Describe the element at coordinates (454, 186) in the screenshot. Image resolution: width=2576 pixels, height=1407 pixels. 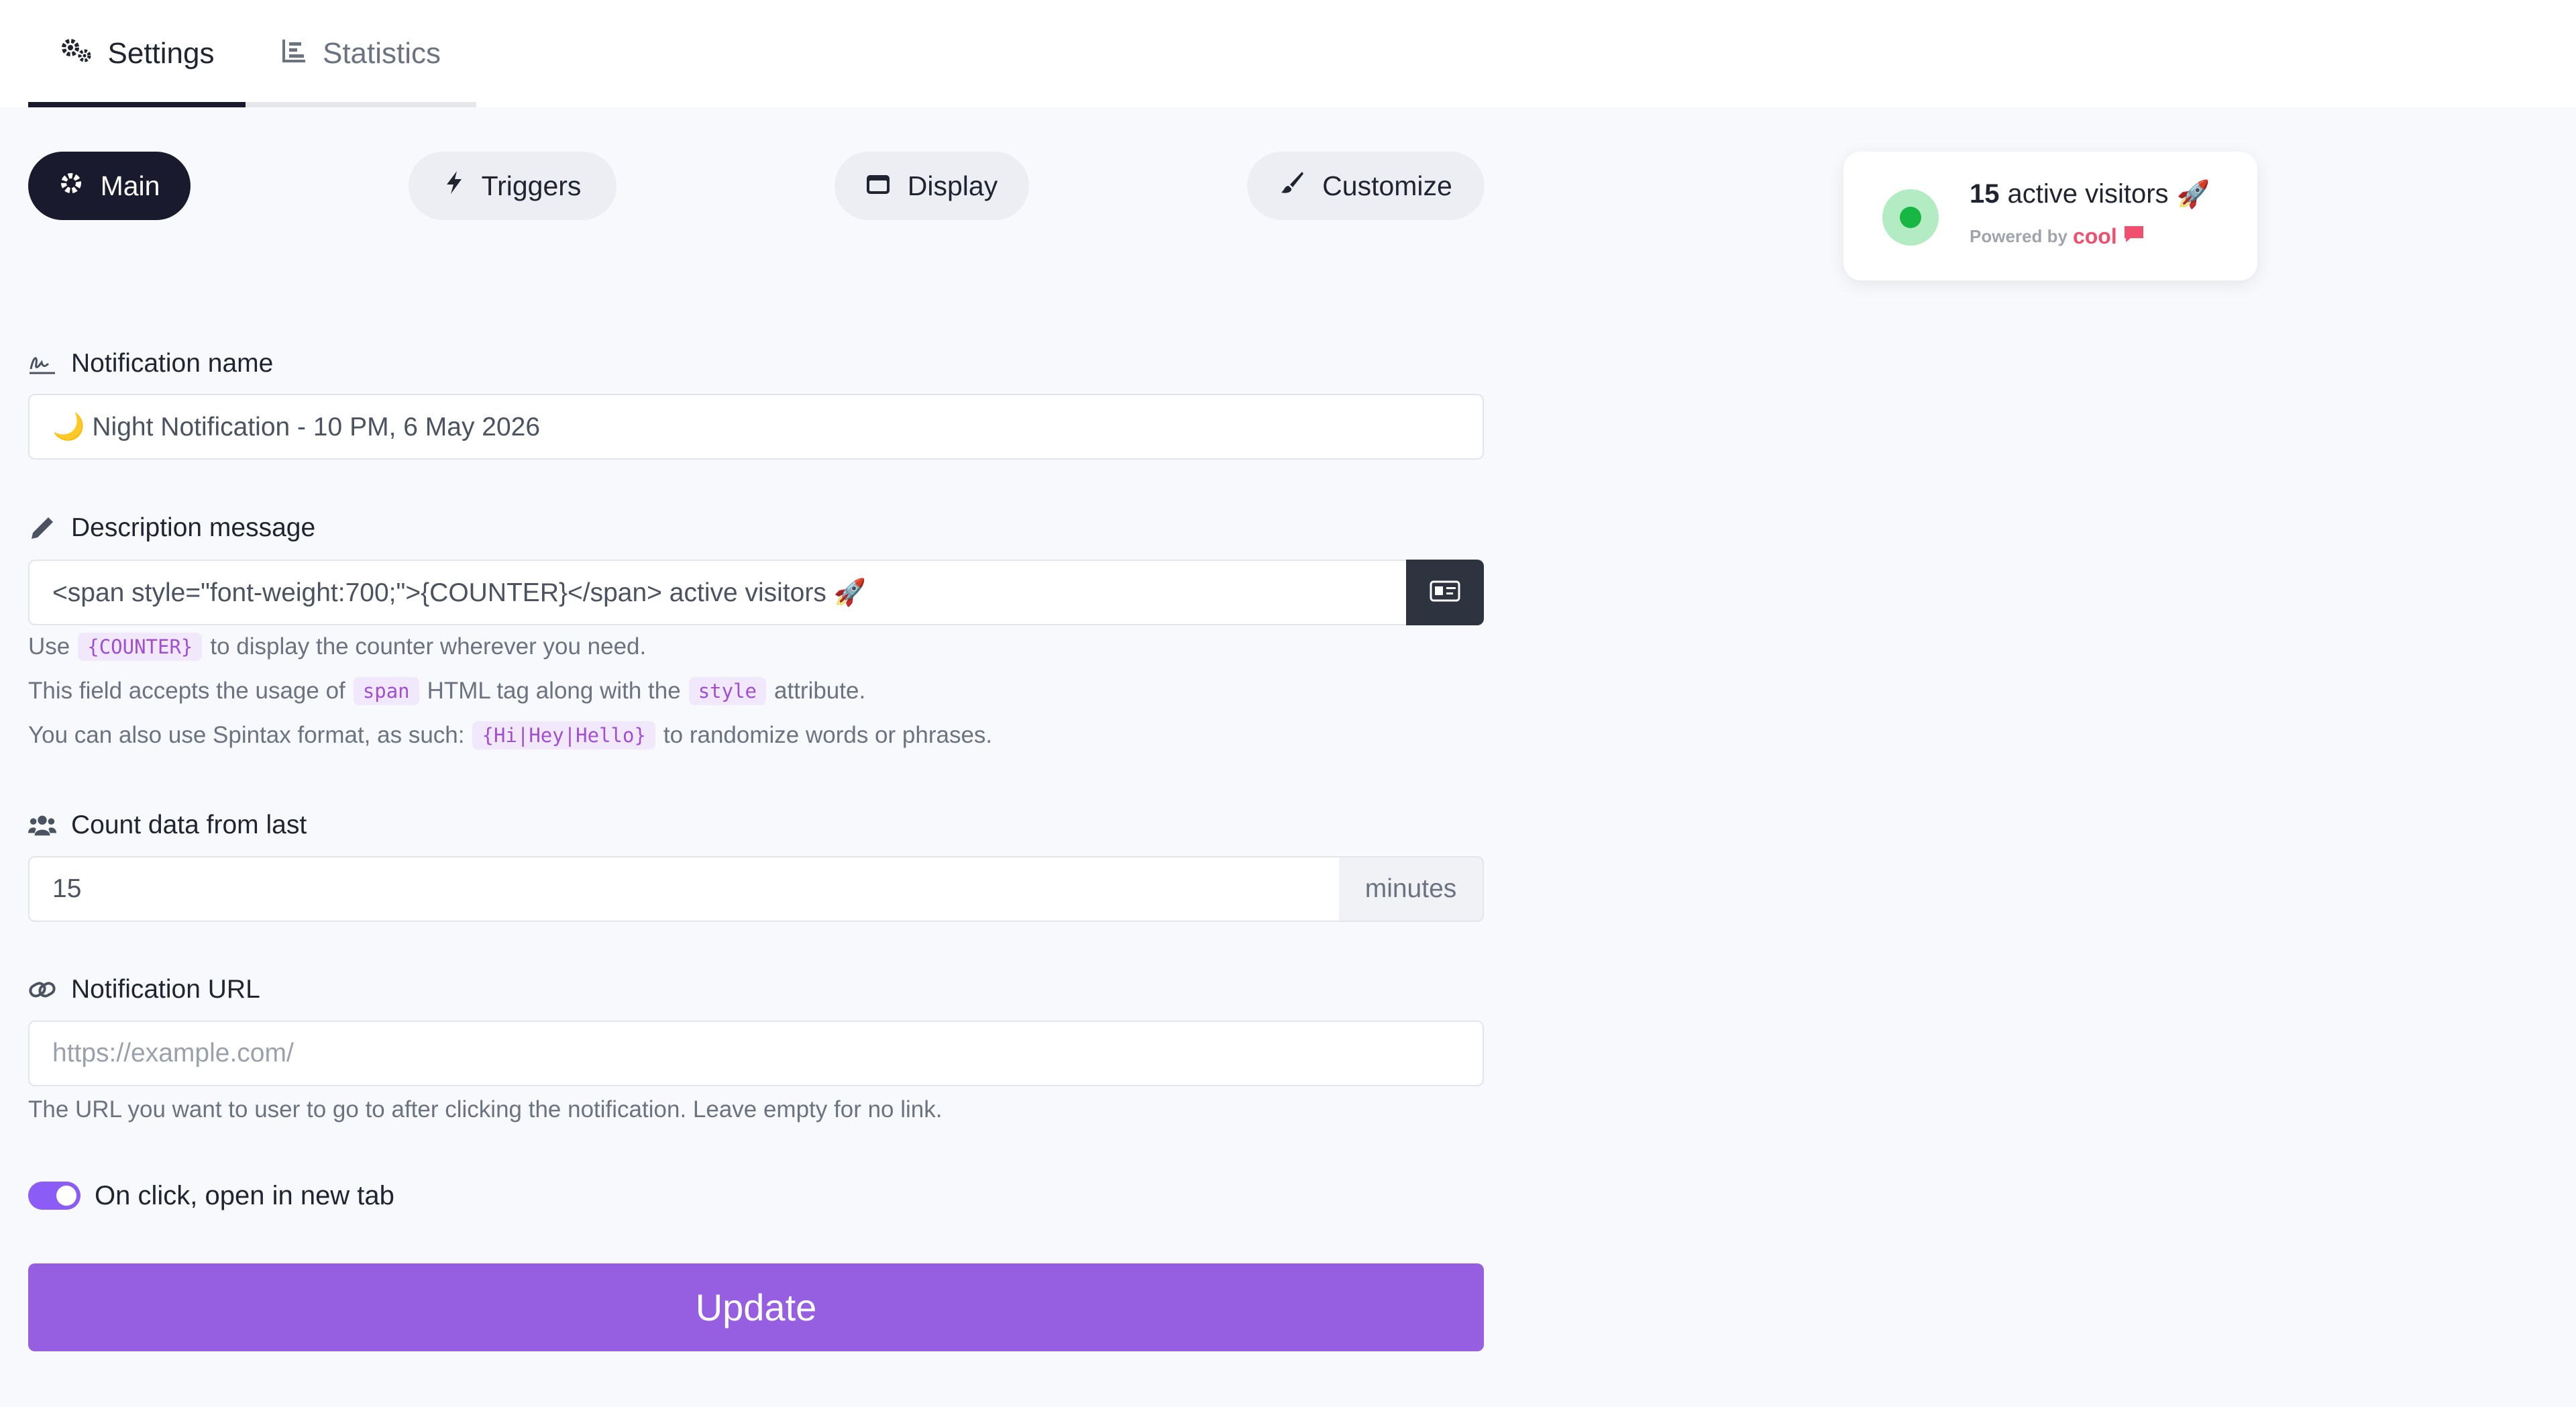
I see `bolt-icon` at that location.